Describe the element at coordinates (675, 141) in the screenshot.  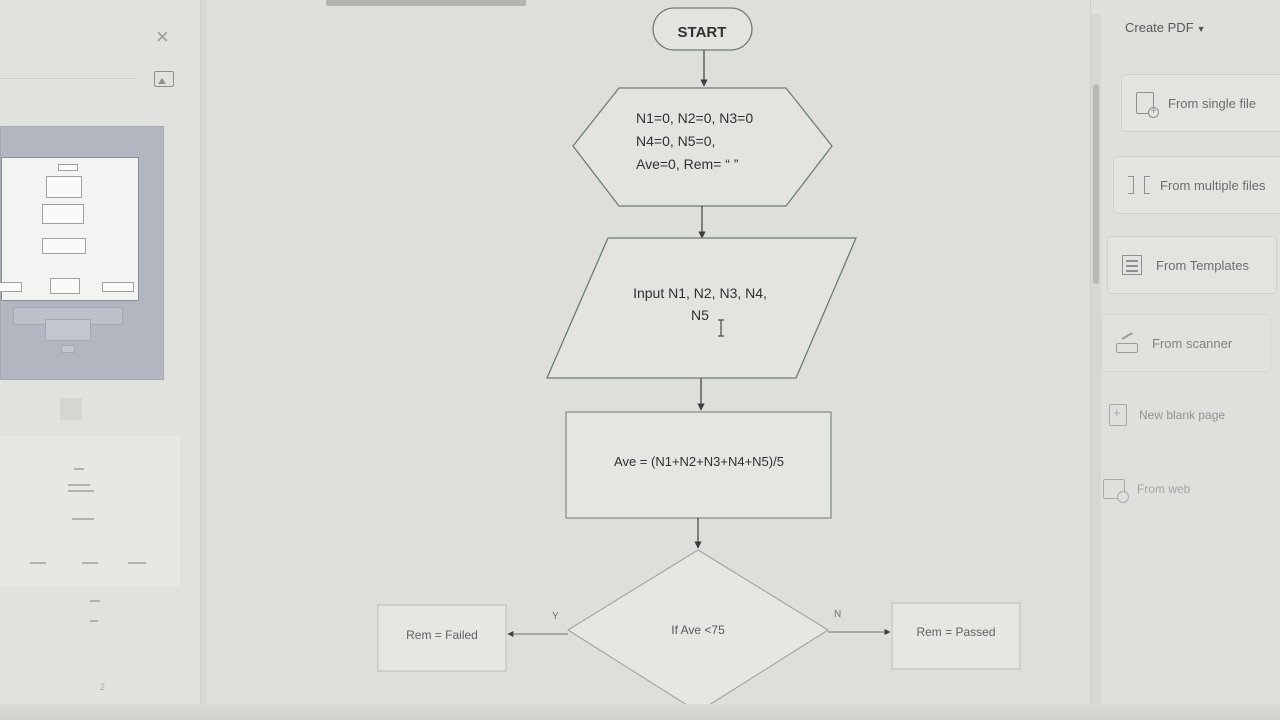
I see `init-line-2: N4=0, N5=0,` at that location.